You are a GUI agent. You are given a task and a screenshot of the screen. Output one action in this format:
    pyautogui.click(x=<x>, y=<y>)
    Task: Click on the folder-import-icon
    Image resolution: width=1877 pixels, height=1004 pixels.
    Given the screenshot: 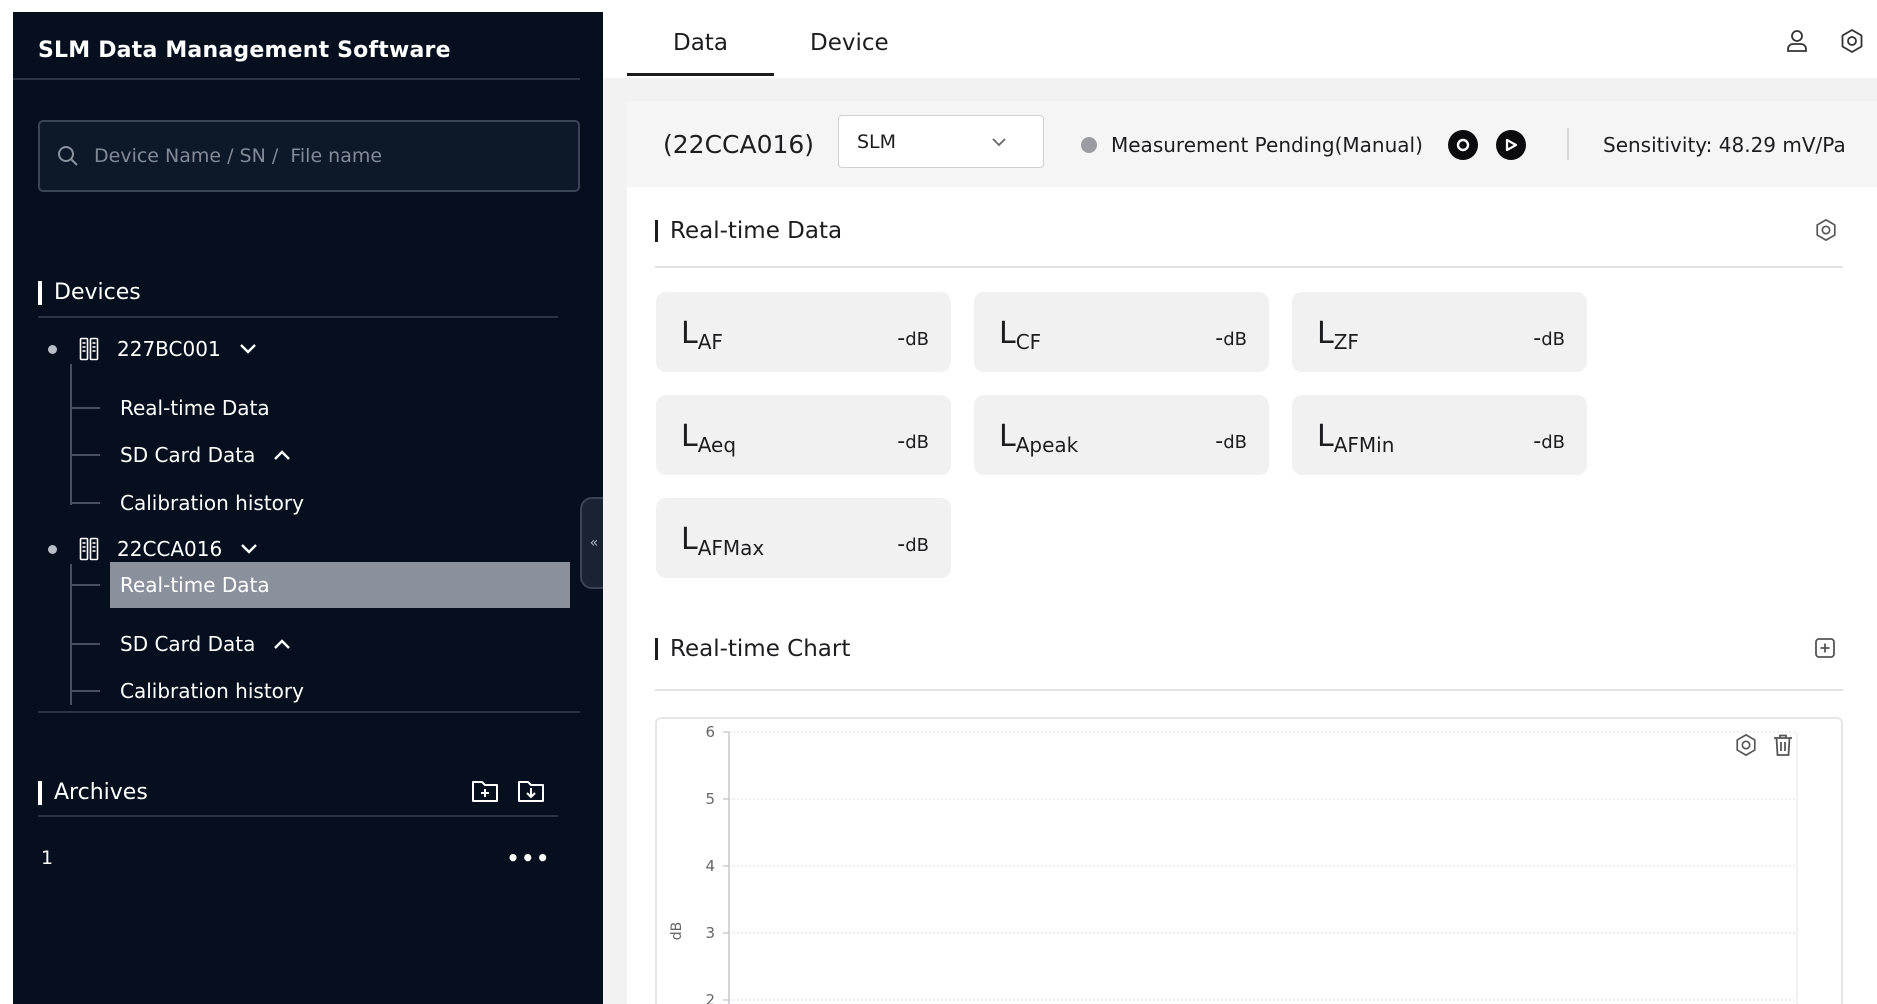 What is the action you would take?
    pyautogui.click(x=531, y=791)
    